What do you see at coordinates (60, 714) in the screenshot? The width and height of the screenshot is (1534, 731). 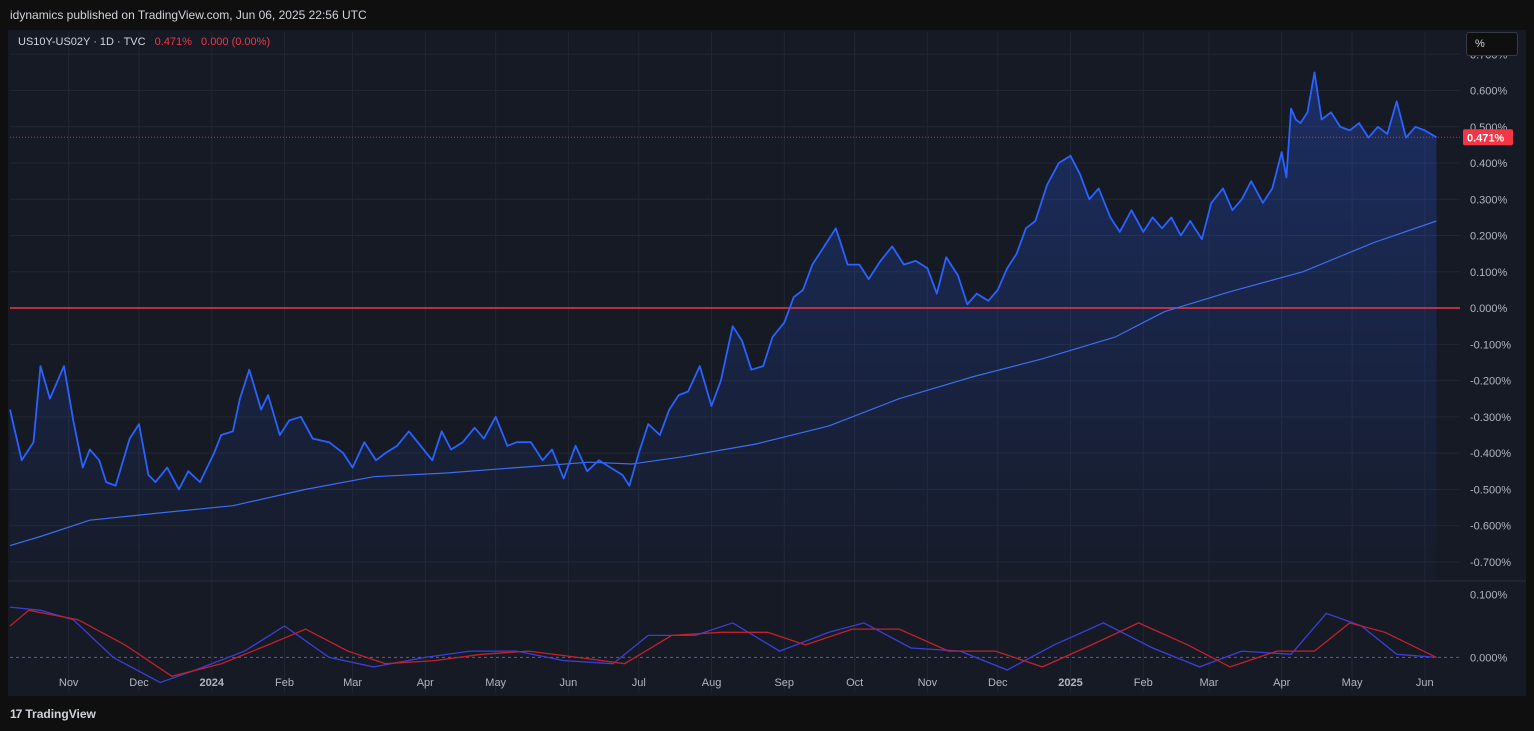 I see `tradingview-logo-text: TradingView` at bounding box center [60, 714].